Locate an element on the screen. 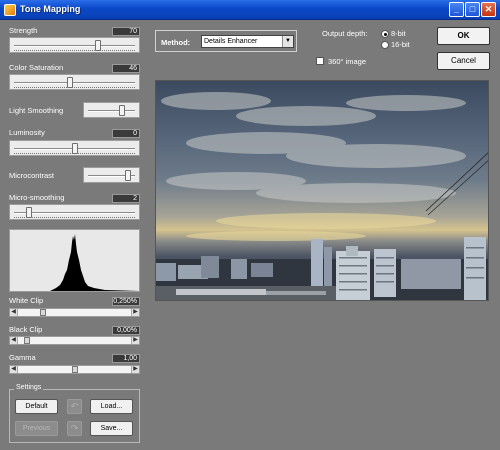 The image size is (500, 450). microcontrast-slider is located at coordinates (111, 175).